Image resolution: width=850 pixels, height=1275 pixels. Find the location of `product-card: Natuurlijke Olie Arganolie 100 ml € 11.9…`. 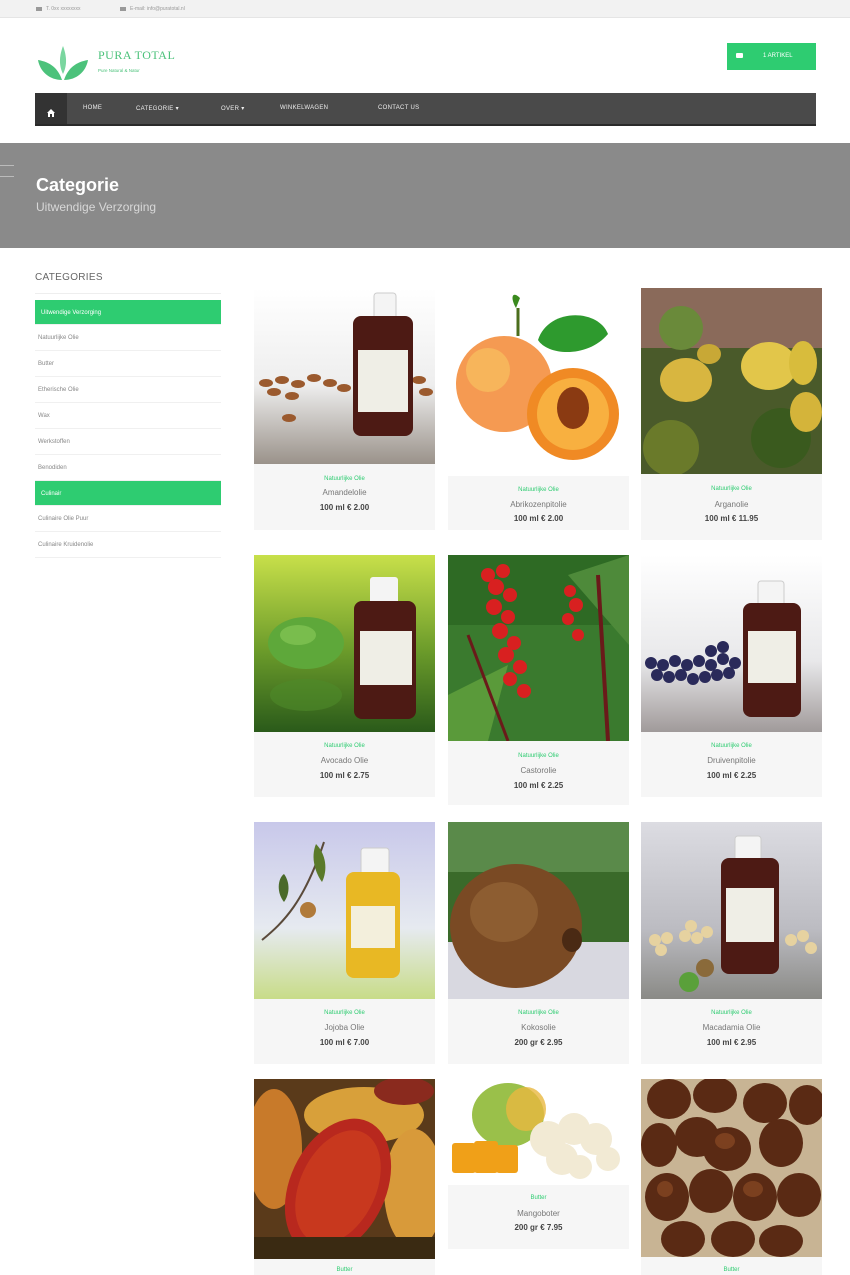

product-card: Natuurlijke Olie Arganolie 100 ml € 11.9… is located at coordinates (731, 414).